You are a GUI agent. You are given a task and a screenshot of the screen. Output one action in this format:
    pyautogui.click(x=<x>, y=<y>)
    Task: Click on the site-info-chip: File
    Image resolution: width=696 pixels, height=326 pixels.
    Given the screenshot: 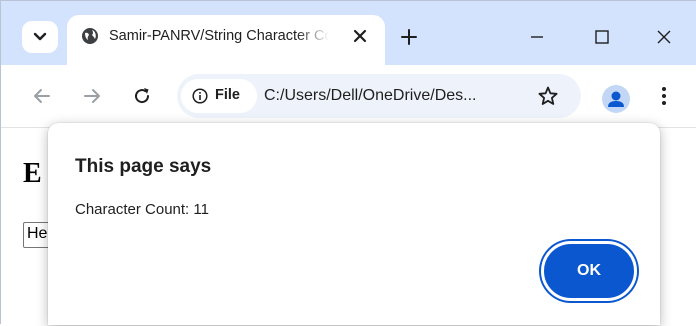 What is the action you would take?
    pyautogui.click(x=219, y=96)
    